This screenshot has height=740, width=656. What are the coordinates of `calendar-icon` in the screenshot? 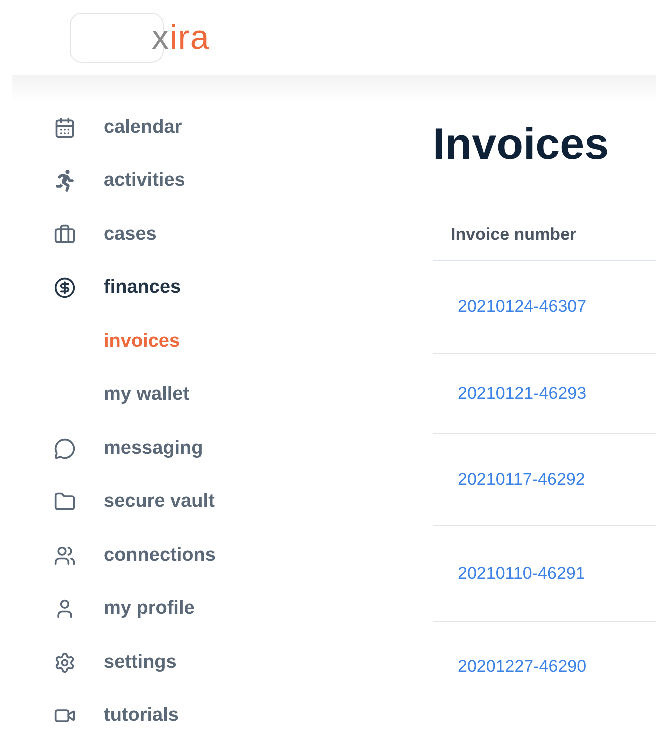 It's located at (65, 127).